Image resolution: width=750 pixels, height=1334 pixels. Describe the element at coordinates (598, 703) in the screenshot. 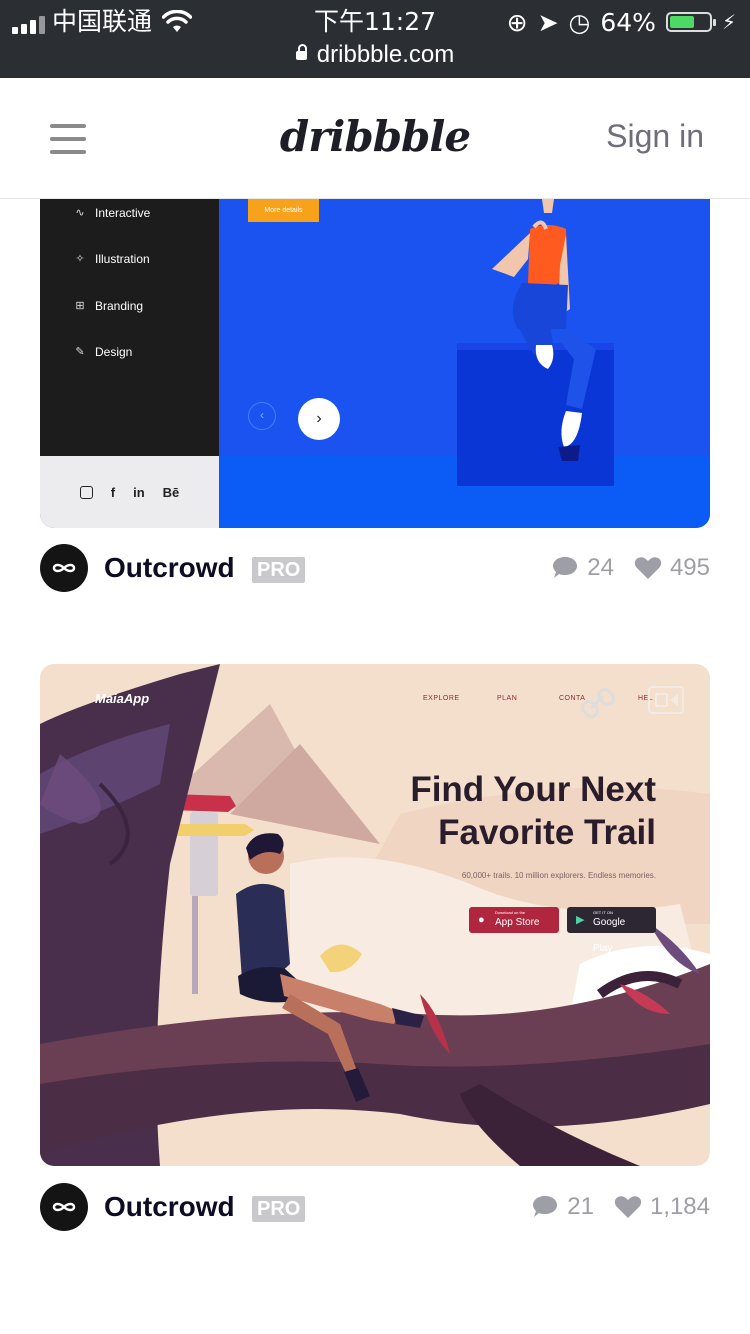

I see `link-icon` at that location.